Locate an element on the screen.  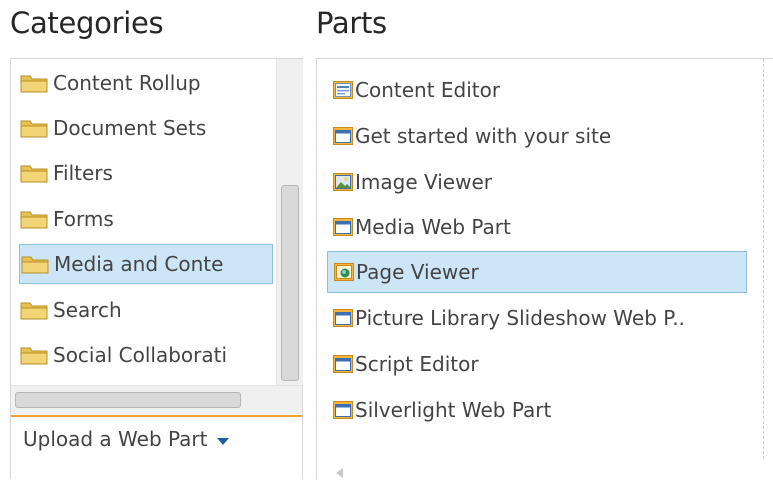
category-label: Filters is located at coordinates (83, 173).